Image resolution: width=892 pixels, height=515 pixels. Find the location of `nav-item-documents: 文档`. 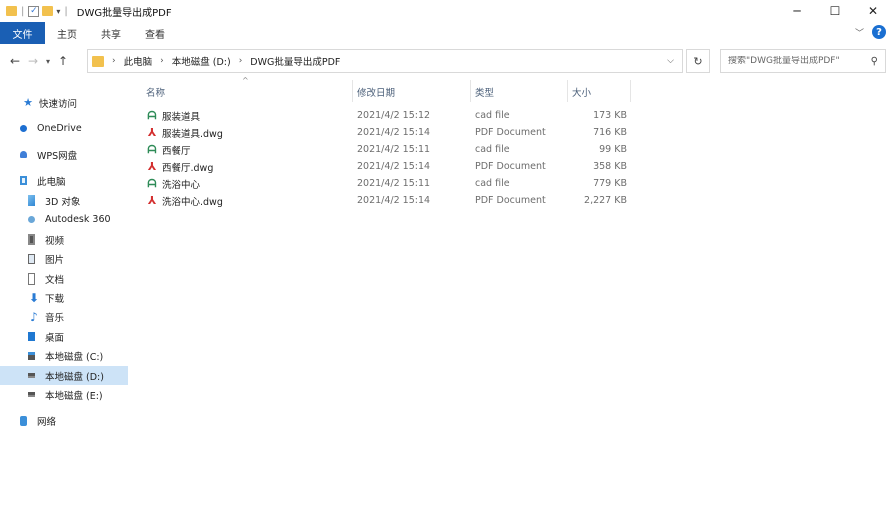

nav-item-documents: 文档 is located at coordinates (64, 278).